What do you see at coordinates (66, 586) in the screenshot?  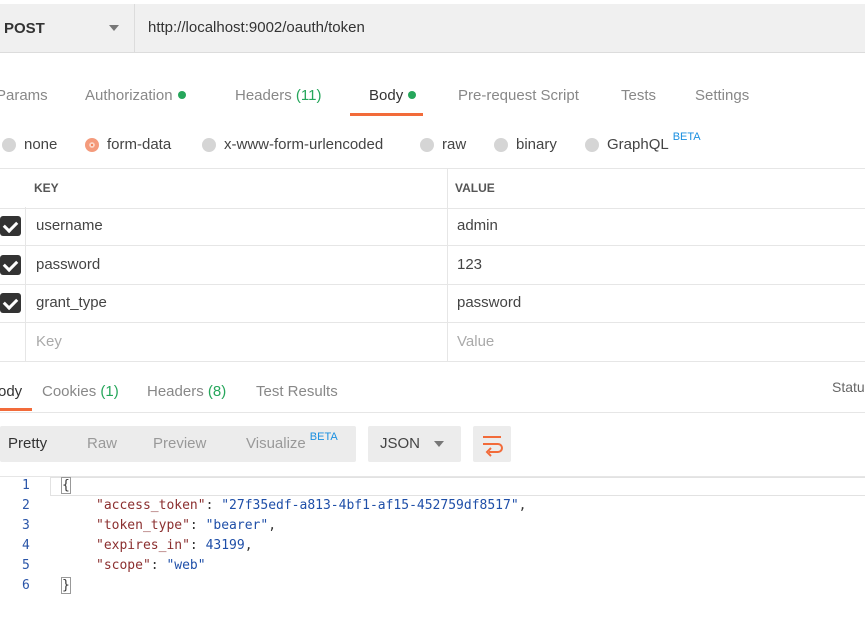 I see `code-line: }` at bounding box center [66, 586].